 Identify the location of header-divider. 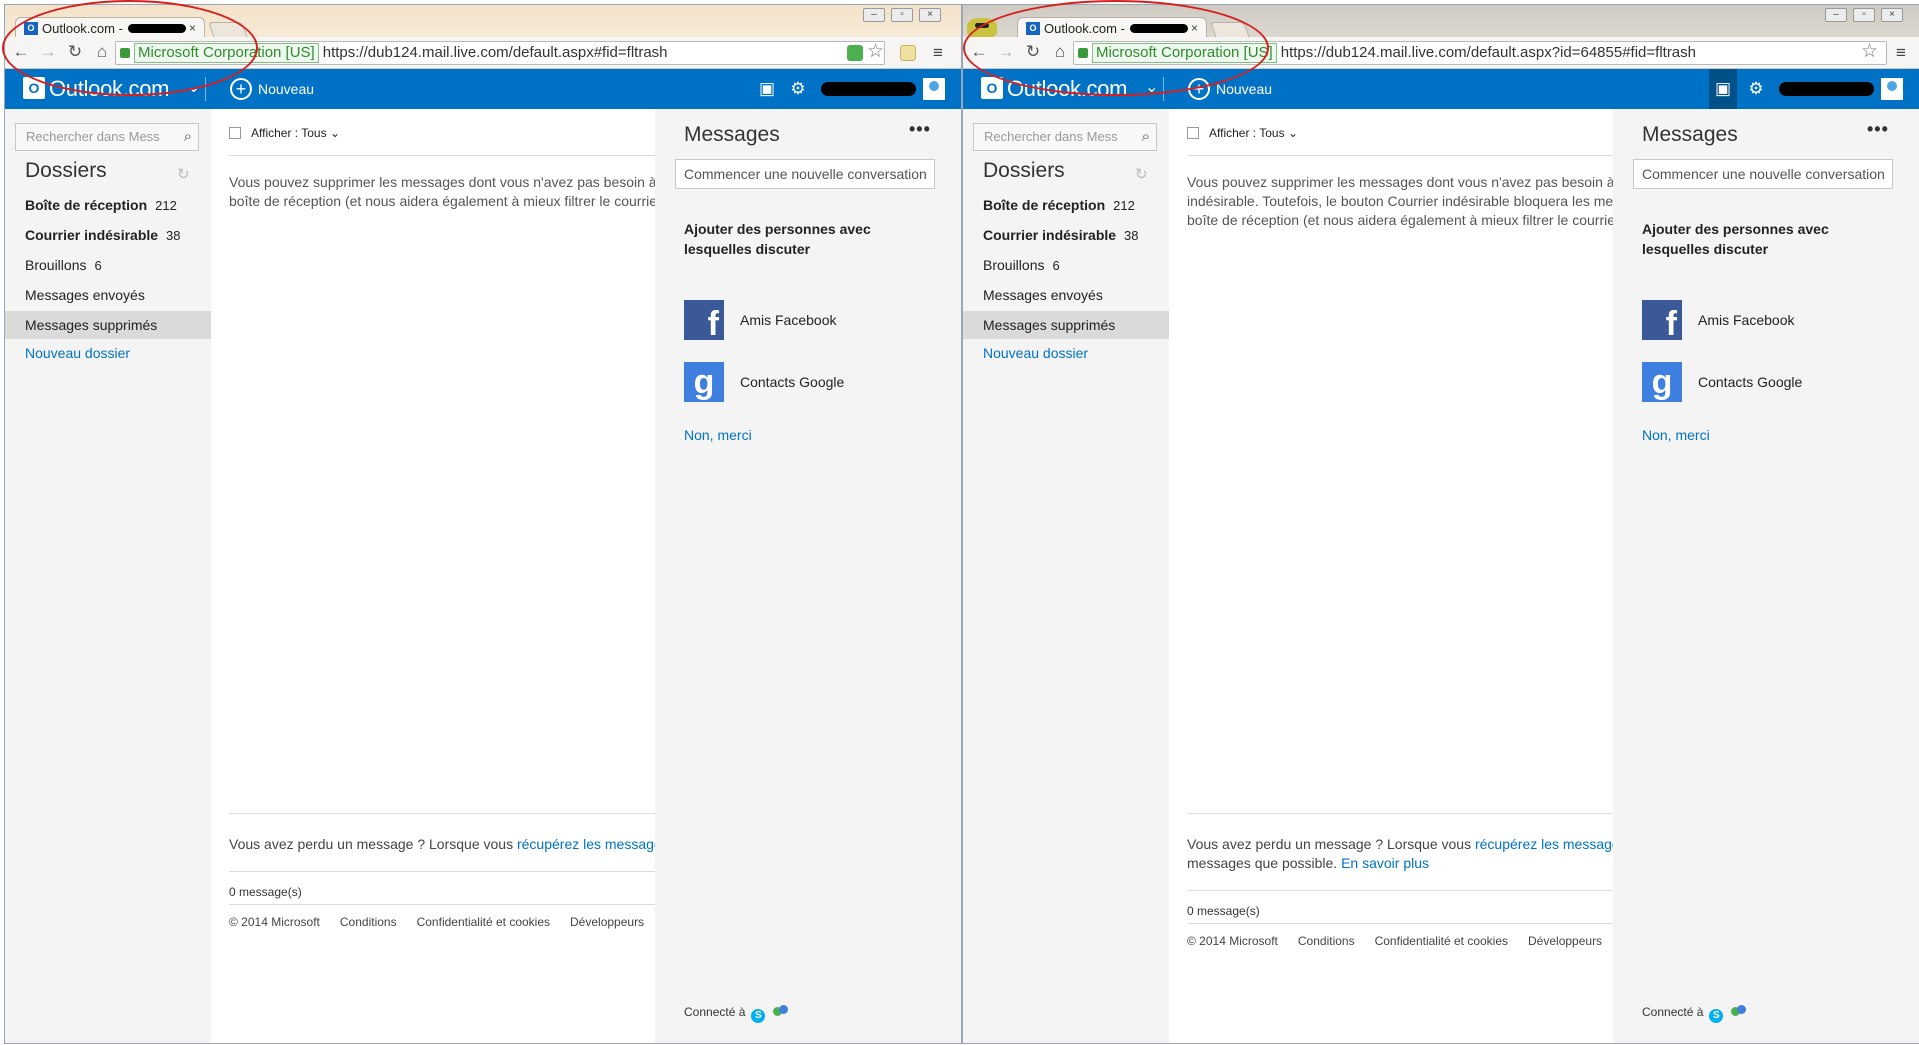
(1163, 89).